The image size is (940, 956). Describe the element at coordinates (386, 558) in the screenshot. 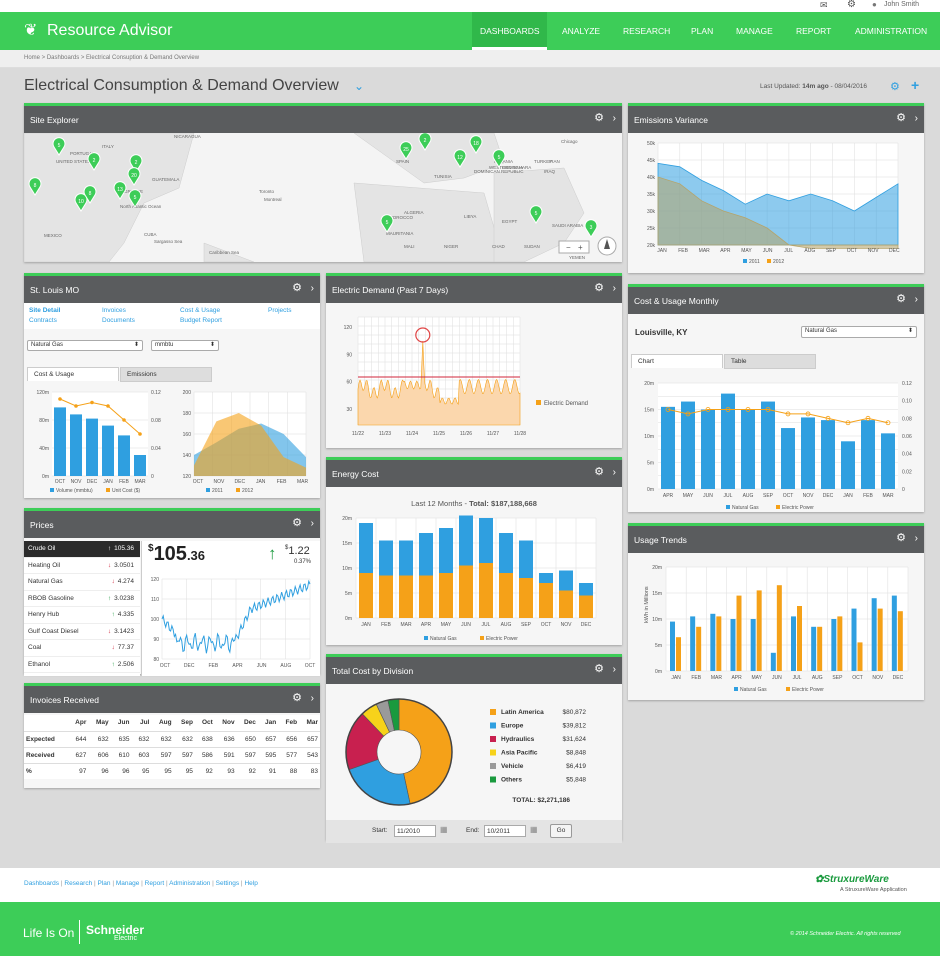

I see `bar-power` at that location.